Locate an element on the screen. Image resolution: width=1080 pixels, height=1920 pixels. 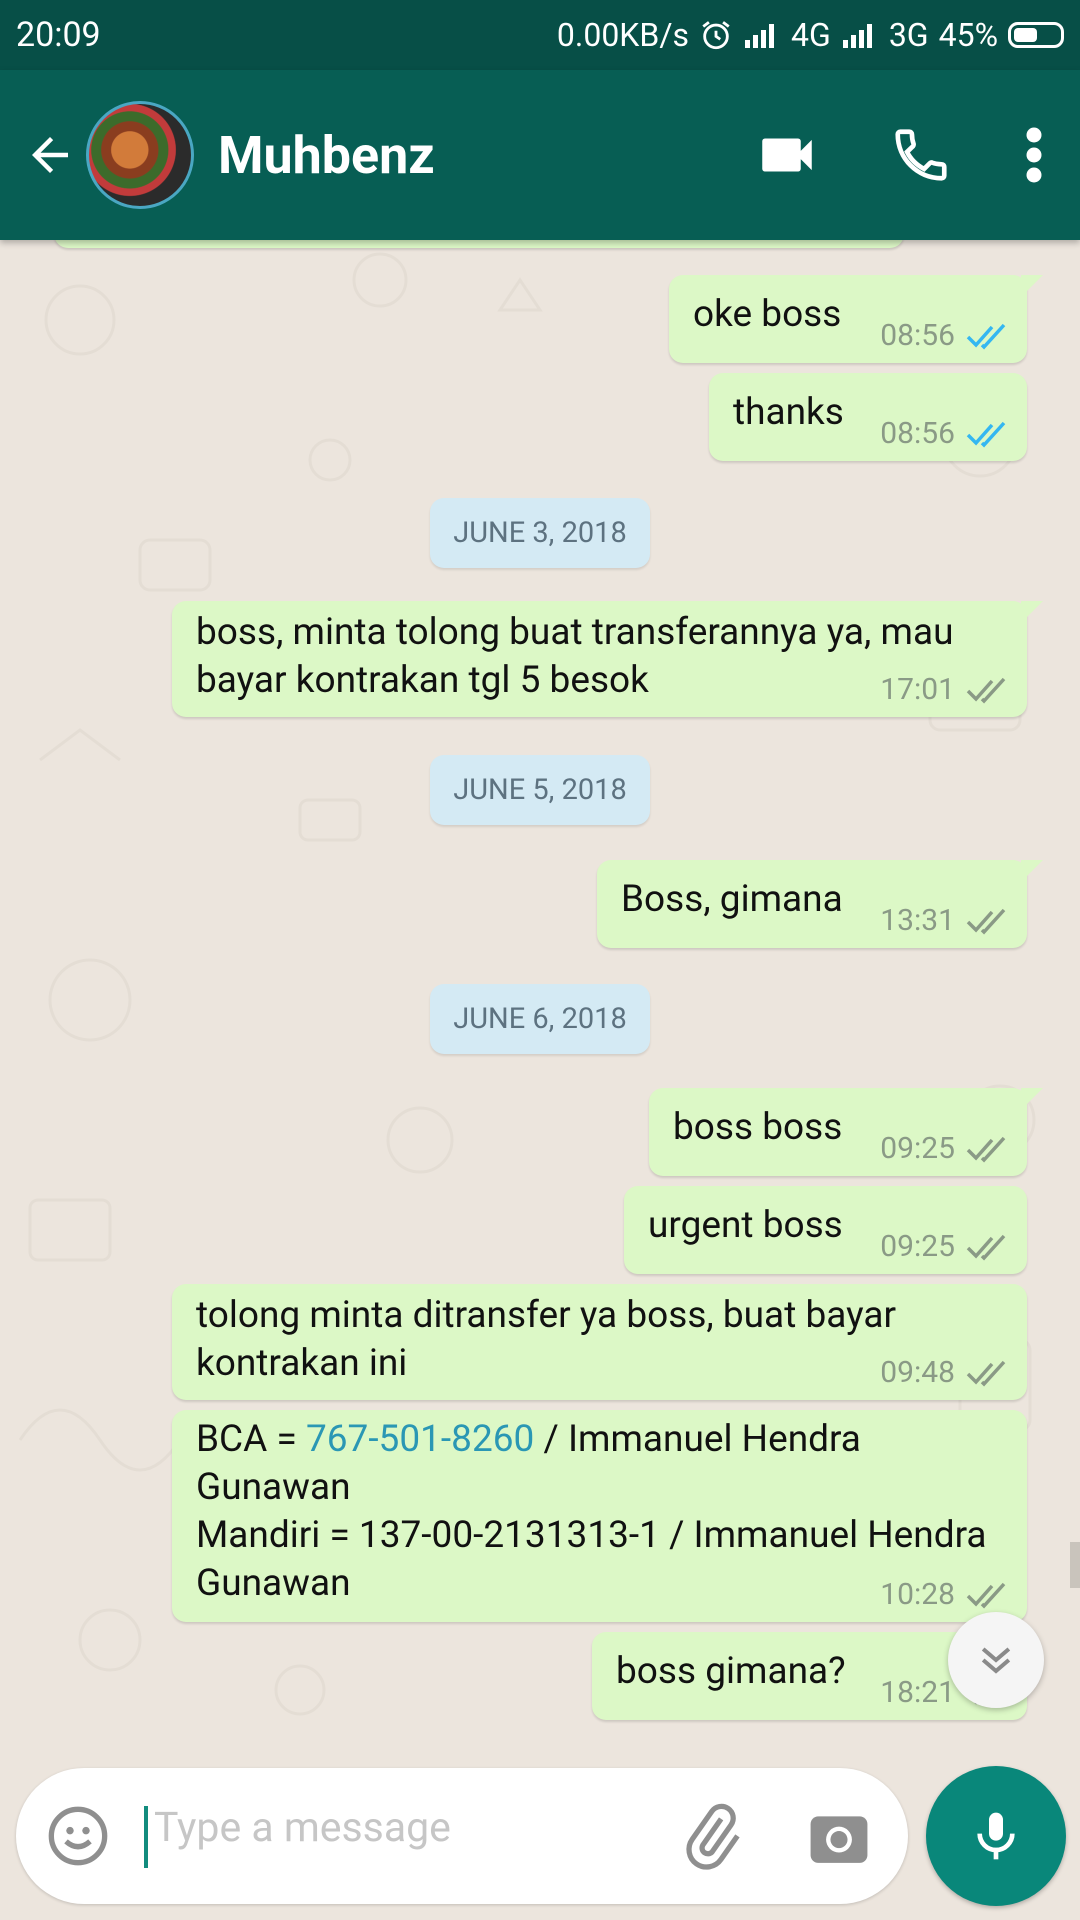
double-chevron-down-icon is located at coordinates (996, 1660).